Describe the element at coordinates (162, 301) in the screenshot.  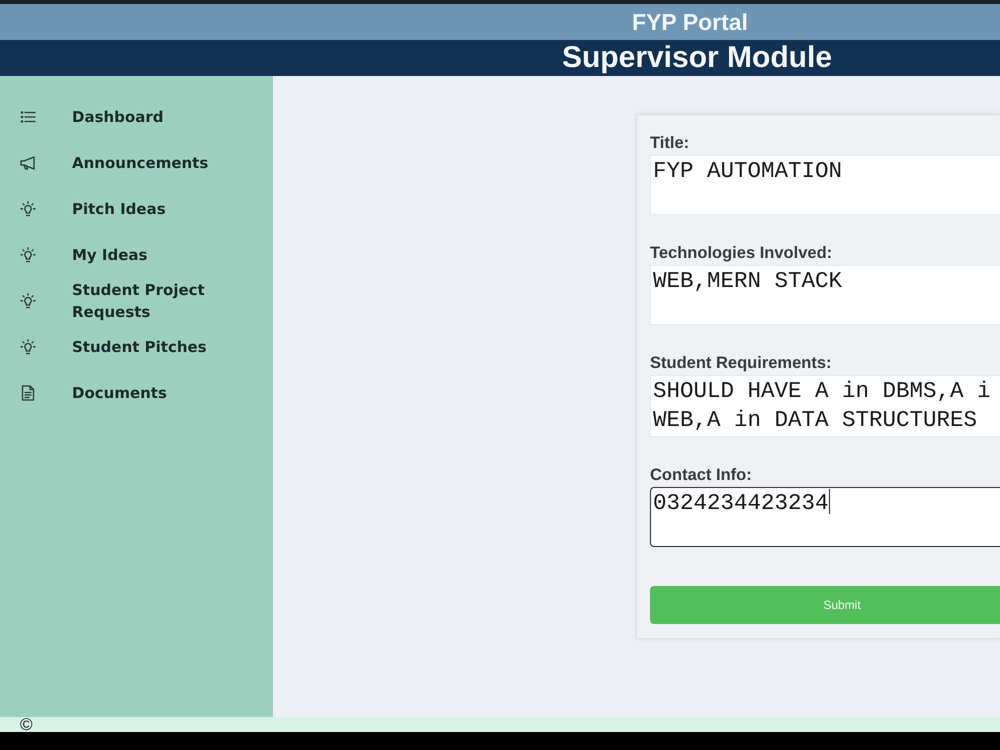
I see `sidebar-item: Student Project Requests` at that location.